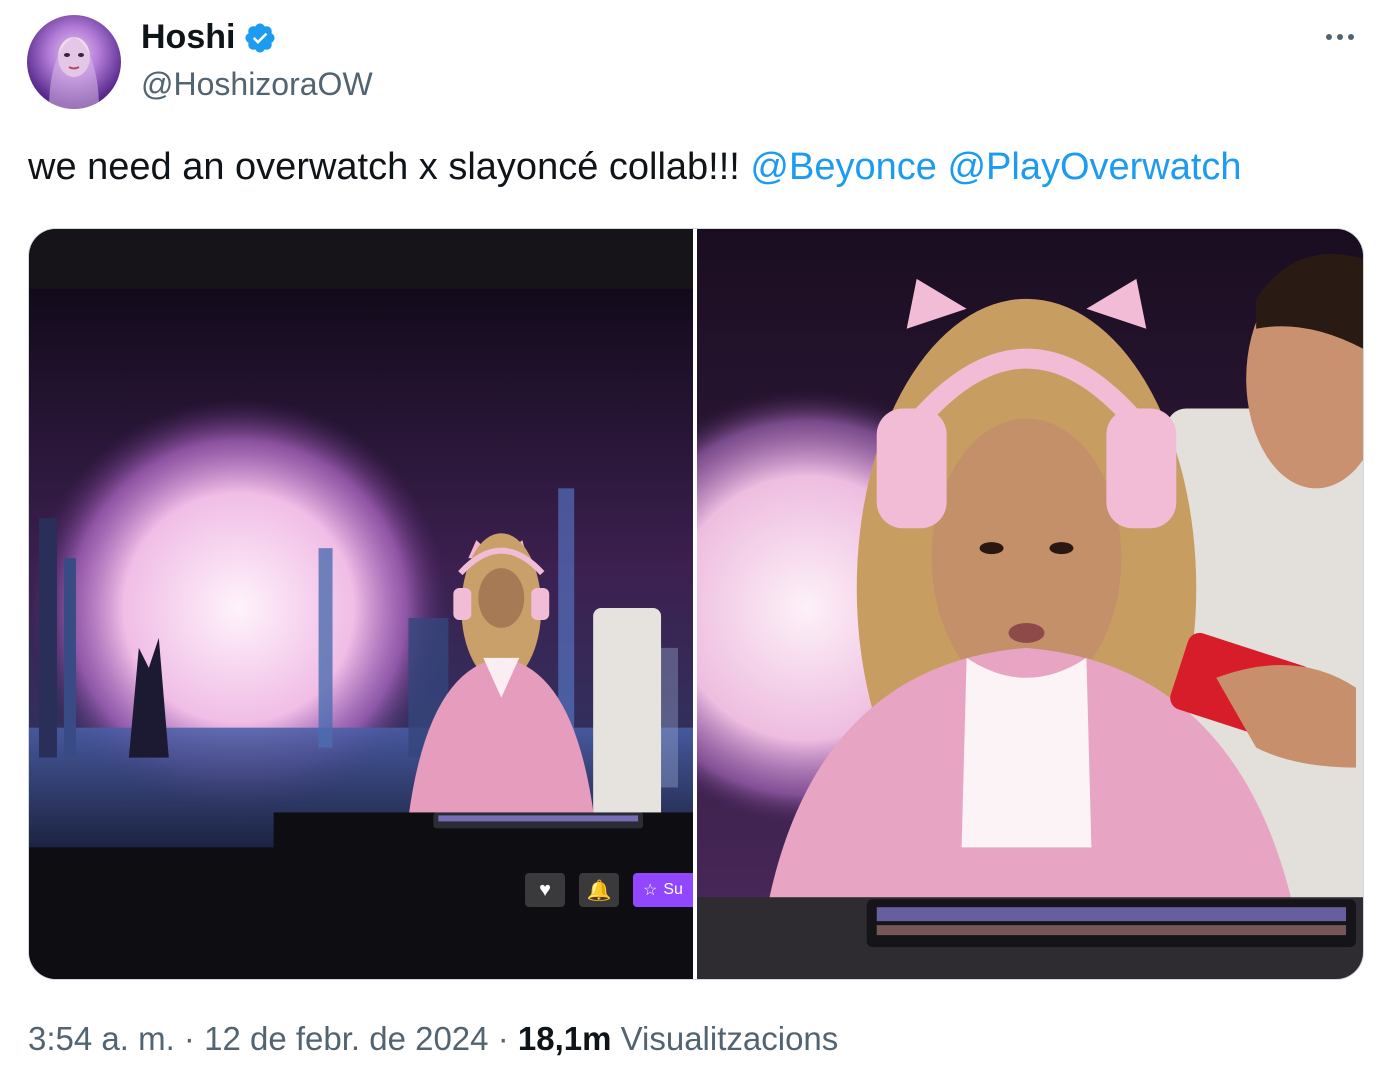 Image resolution: width=1400 pixels, height=1084 pixels. What do you see at coordinates (101, 1038) in the screenshot?
I see `tweet-time: 3:54 a. m.` at bounding box center [101, 1038].